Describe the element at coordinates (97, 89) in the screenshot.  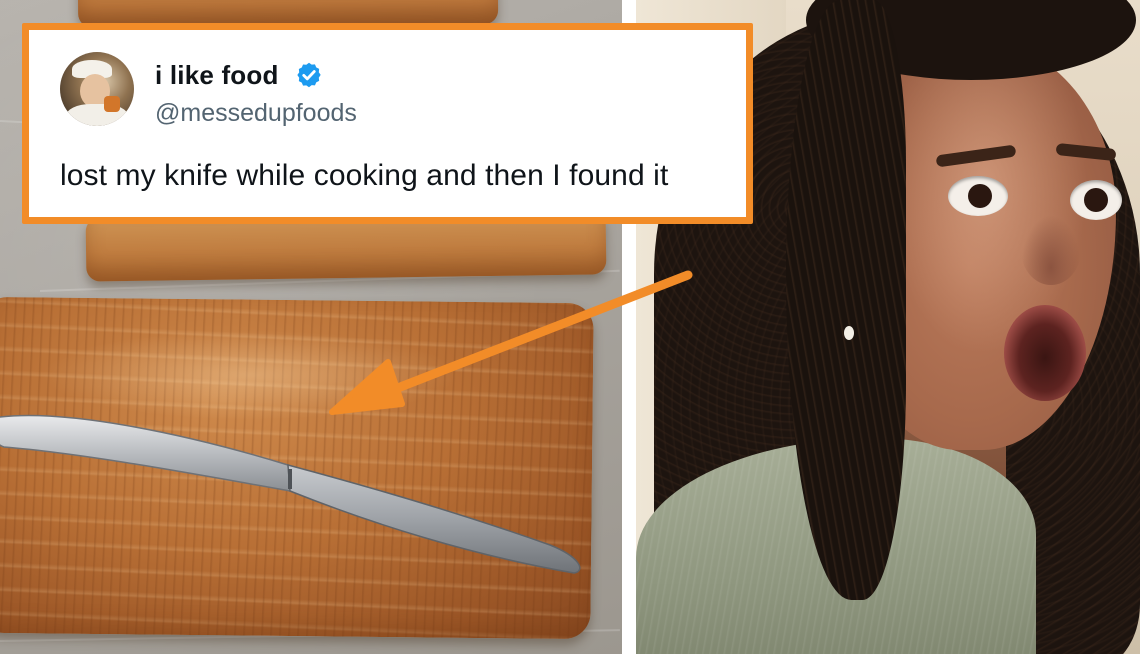
I see `avatar` at that location.